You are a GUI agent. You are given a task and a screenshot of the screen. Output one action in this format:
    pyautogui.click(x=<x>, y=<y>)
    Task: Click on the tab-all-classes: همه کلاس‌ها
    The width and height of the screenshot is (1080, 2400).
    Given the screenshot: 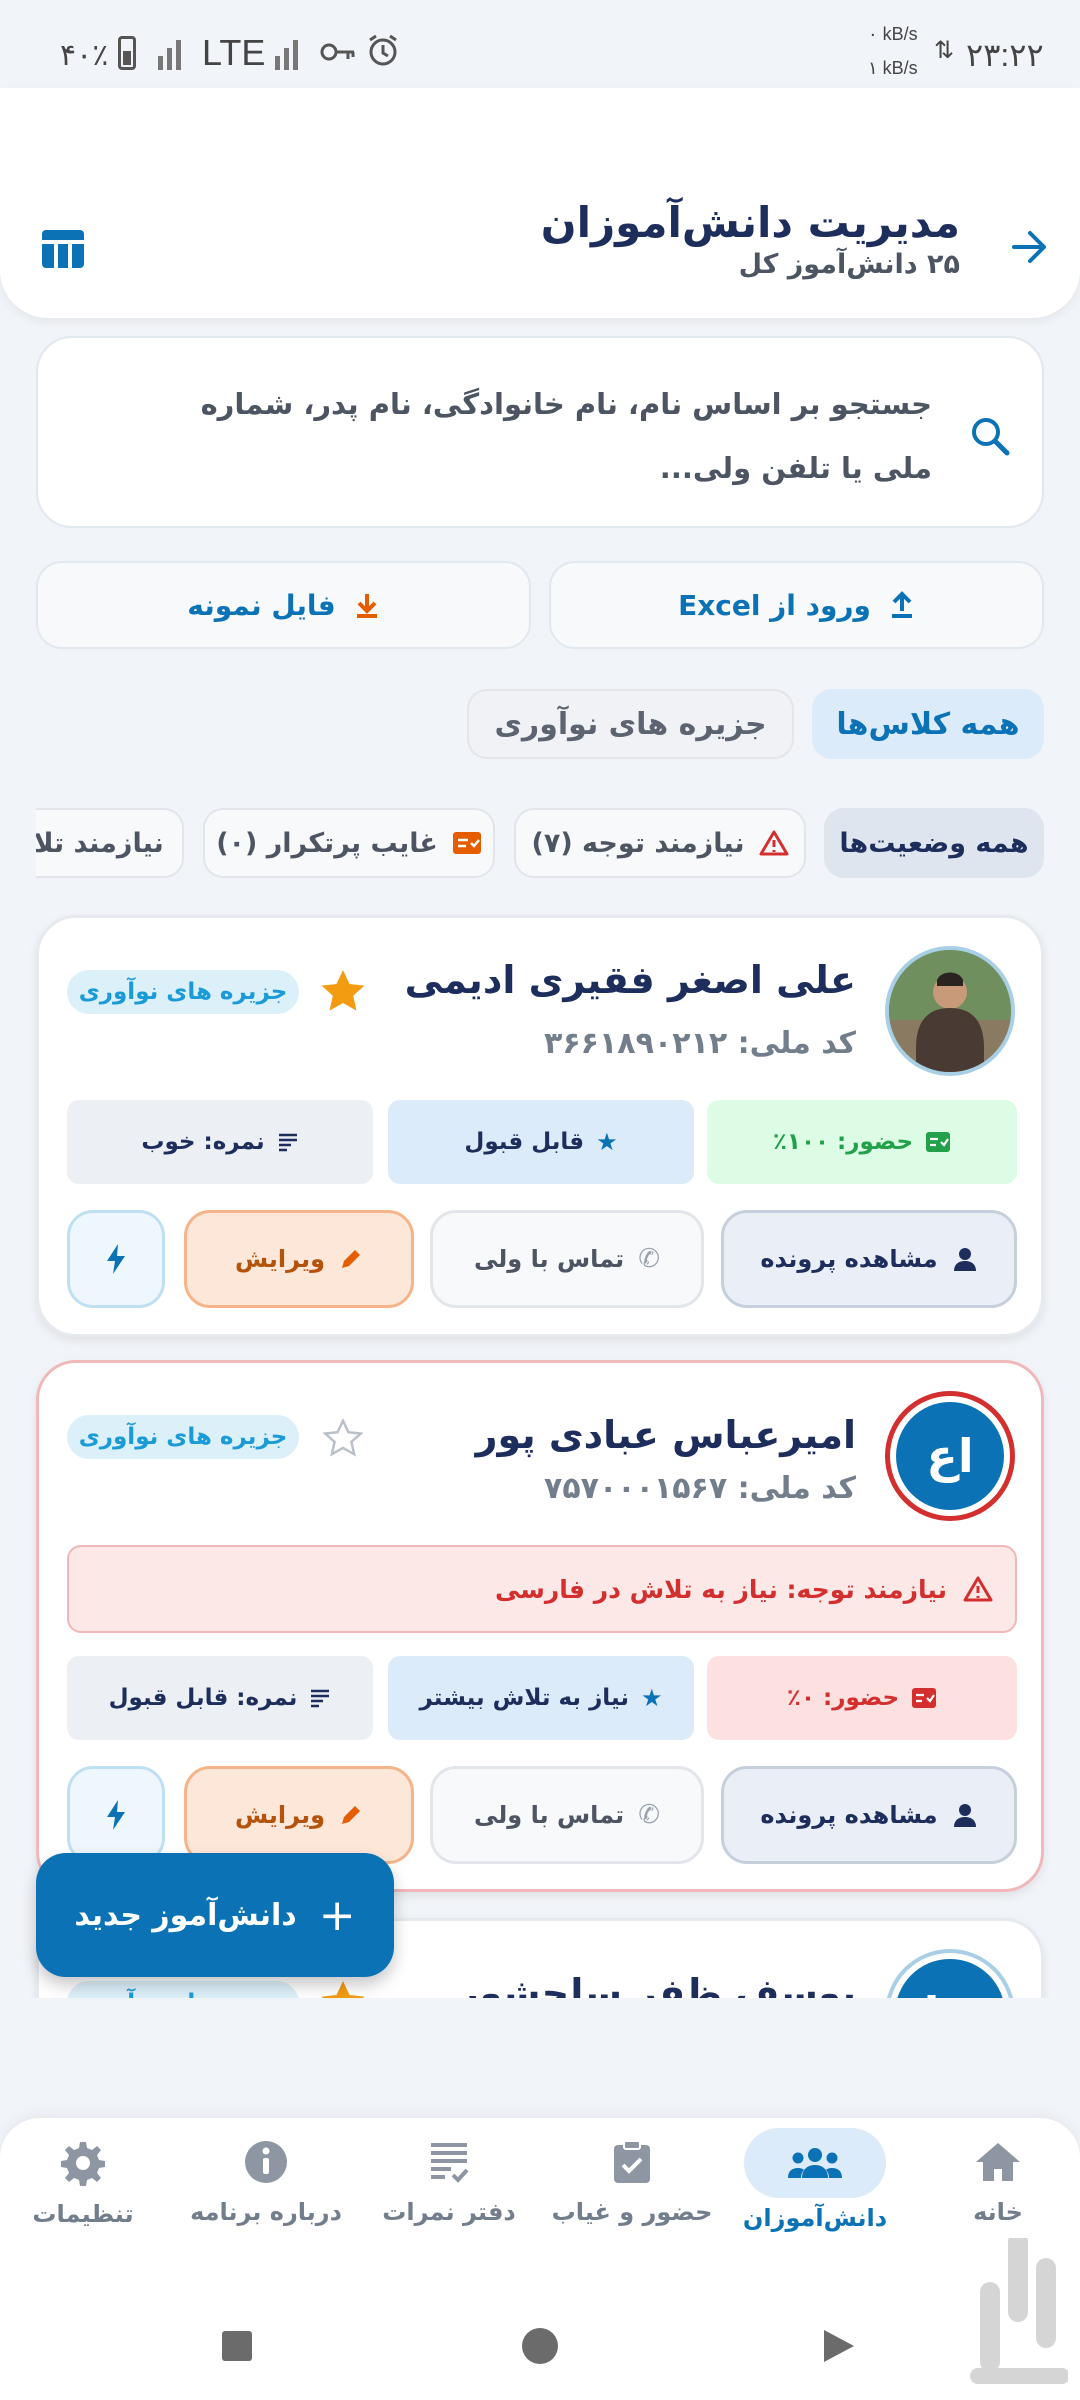 What is the action you would take?
    pyautogui.click(x=928, y=724)
    